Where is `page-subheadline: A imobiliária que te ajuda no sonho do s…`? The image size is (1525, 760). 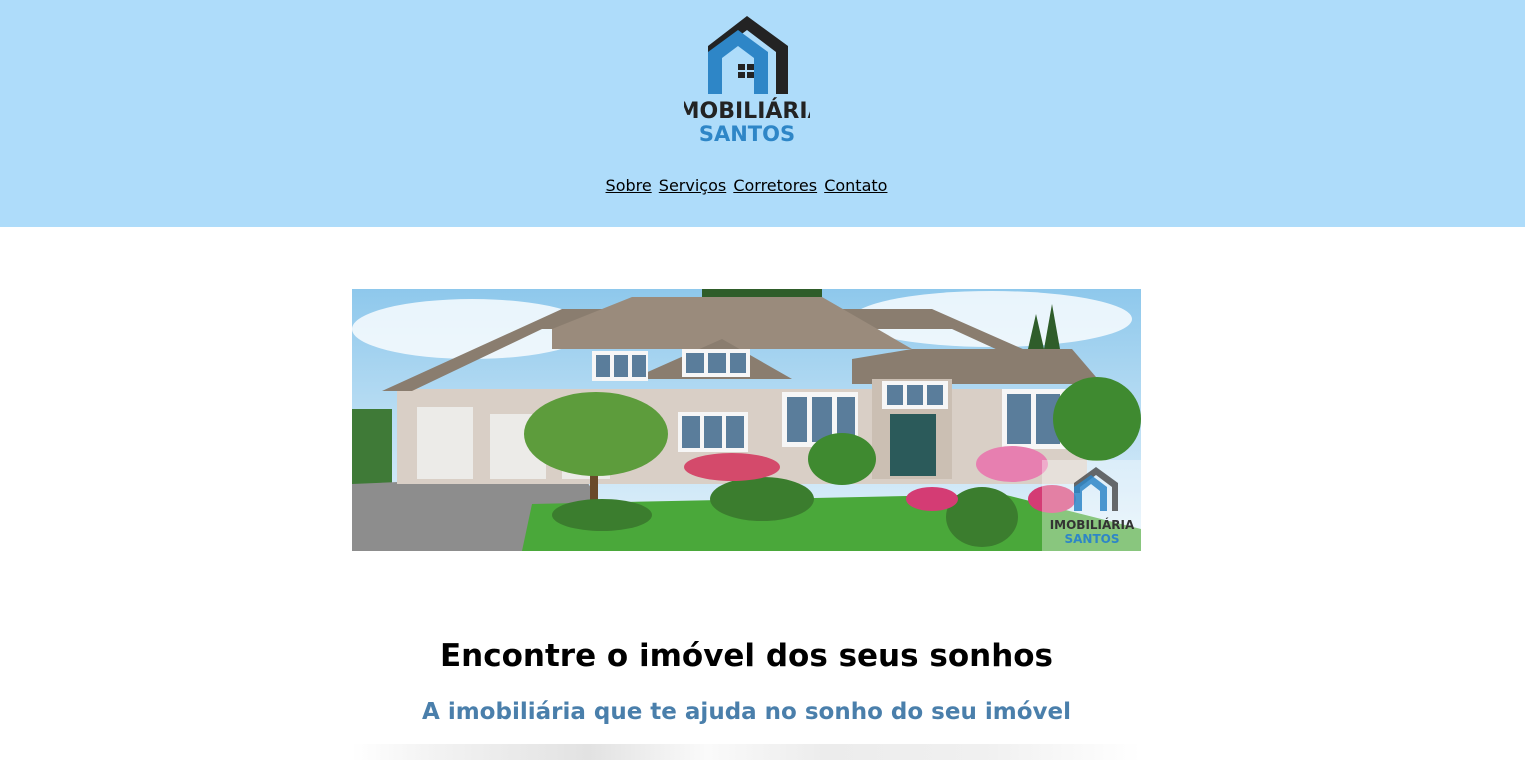
page-subheadline: A imobiliária que te ajuda no sonho do s… is located at coordinates (746, 712).